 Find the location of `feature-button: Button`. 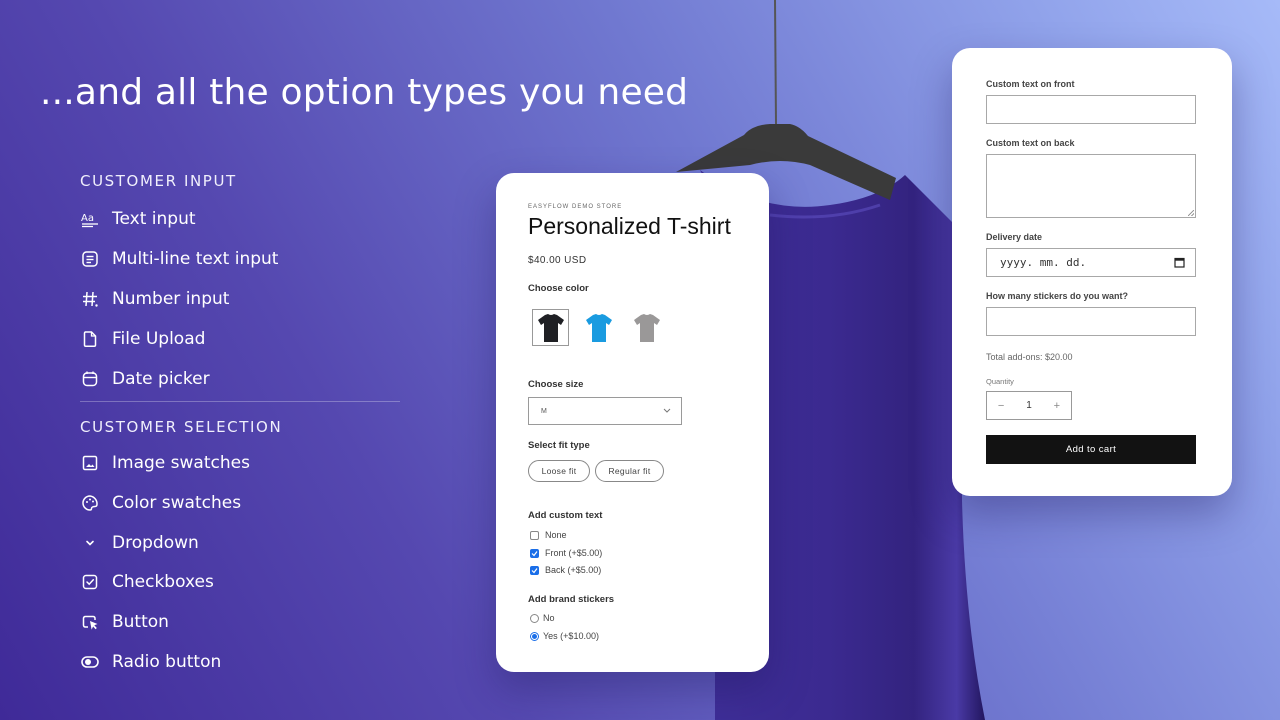

feature-button: Button is located at coordinates (124, 622).